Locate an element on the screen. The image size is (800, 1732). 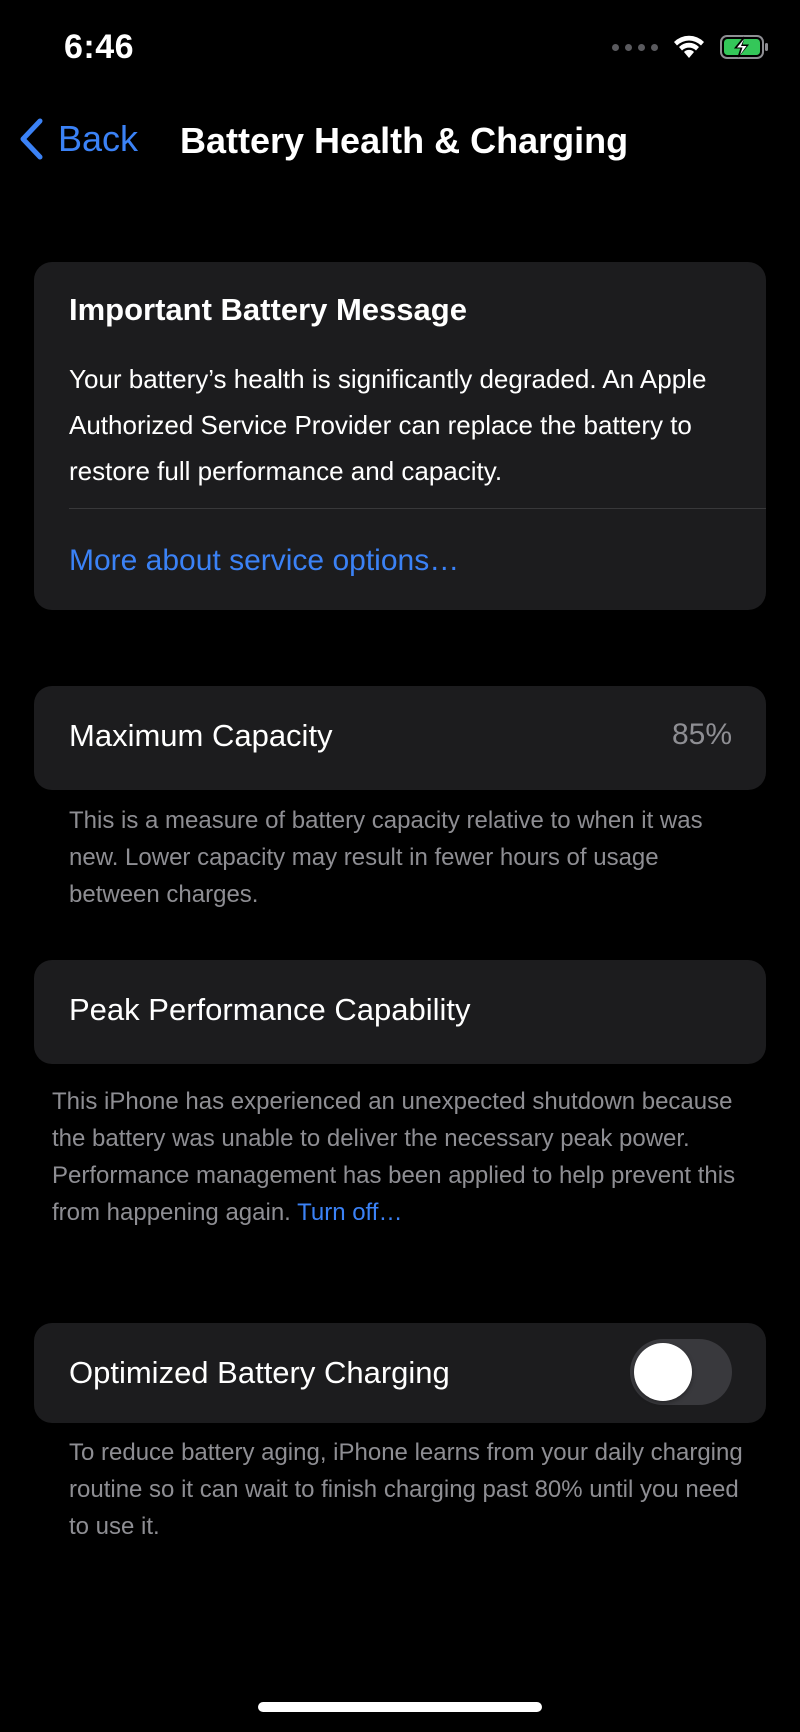
back-label: Back is located at coordinates (98, 138).